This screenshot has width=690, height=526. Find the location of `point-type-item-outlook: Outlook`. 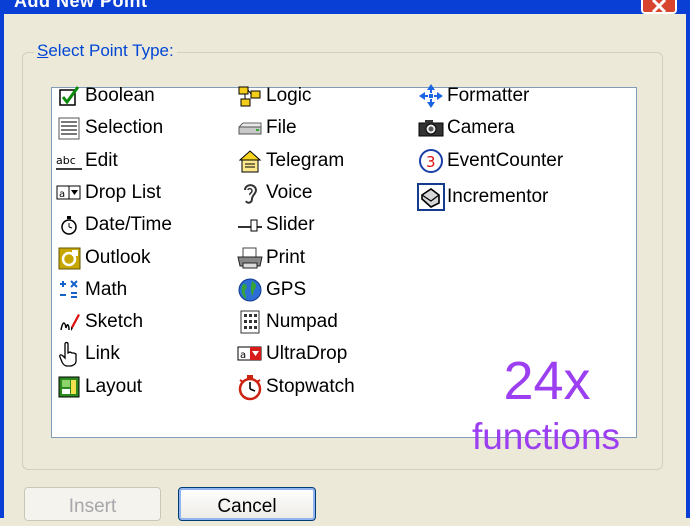

point-type-item-outlook: Outlook is located at coordinates (102, 258).